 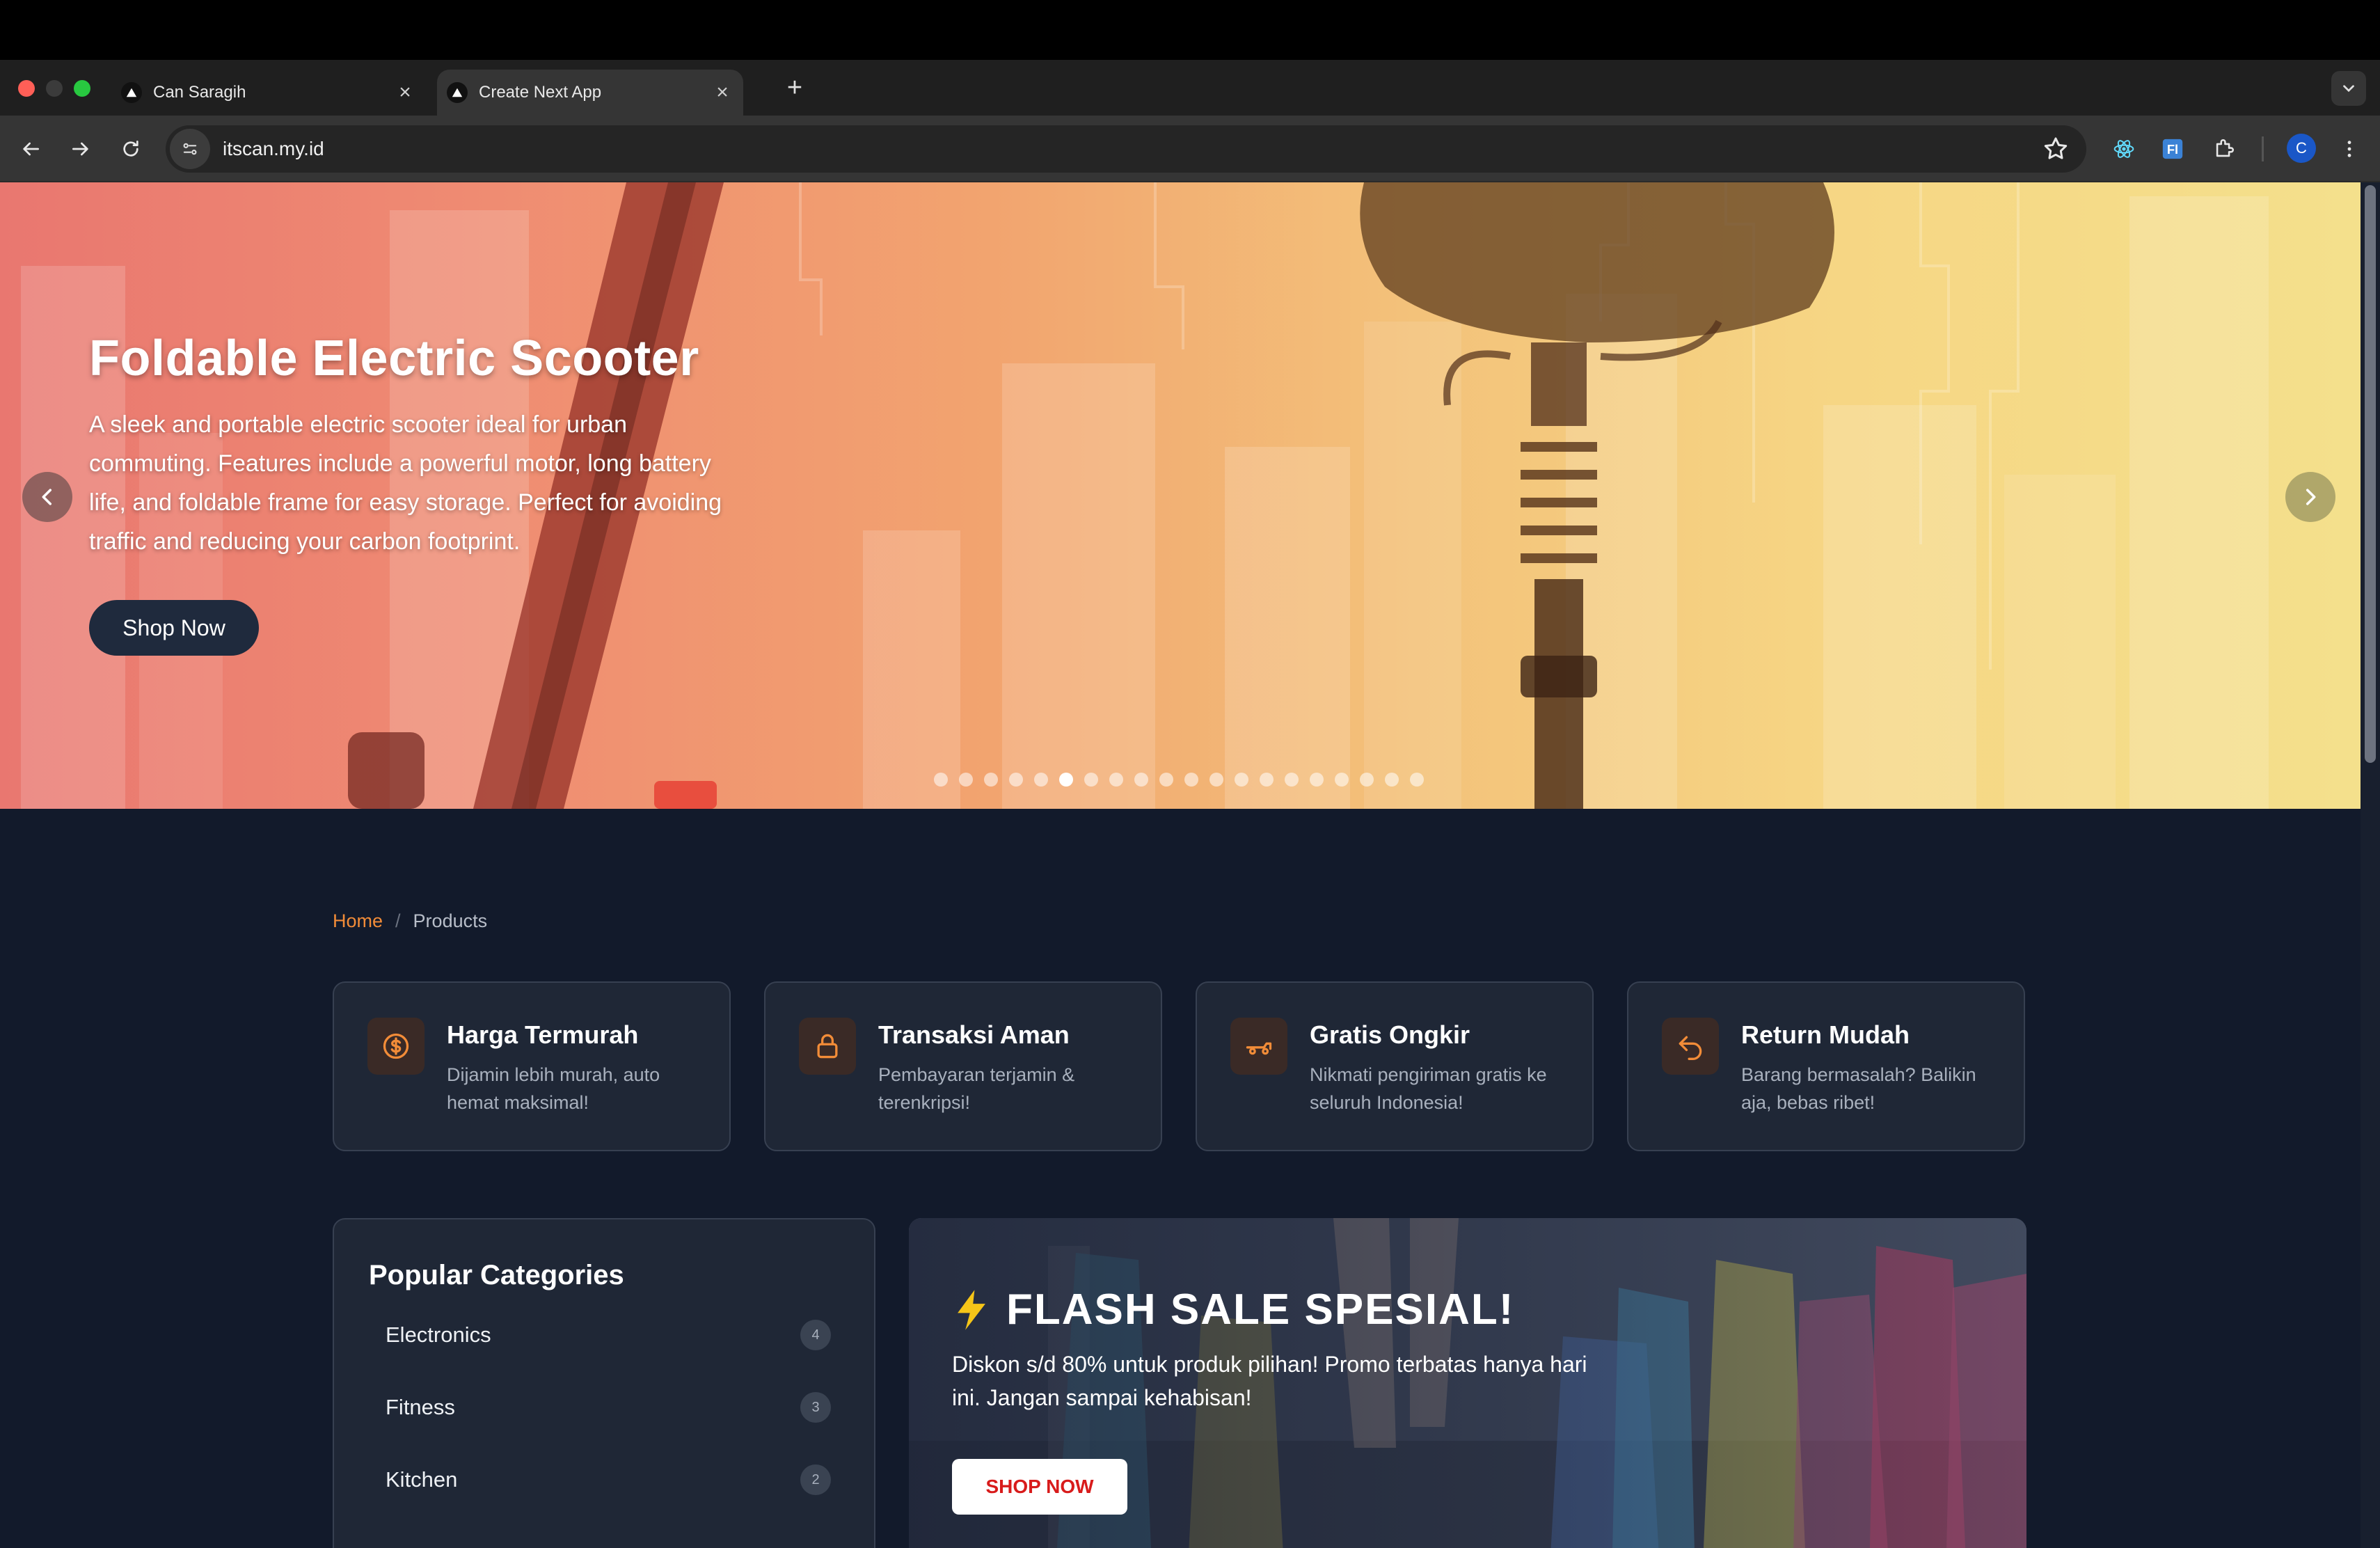 What do you see at coordinates (199, 92) in the screenshot?
I see `tab-title: Can Saragih` at bounding box center [199, 92].